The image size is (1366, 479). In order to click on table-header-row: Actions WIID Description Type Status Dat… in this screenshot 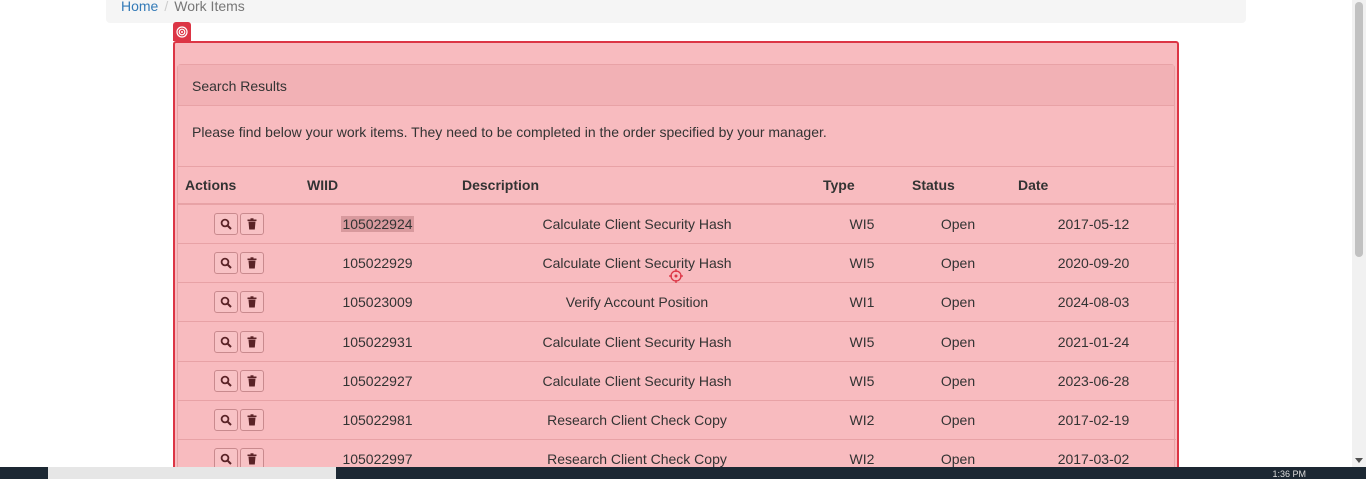, I will do `click(677, 186)`.